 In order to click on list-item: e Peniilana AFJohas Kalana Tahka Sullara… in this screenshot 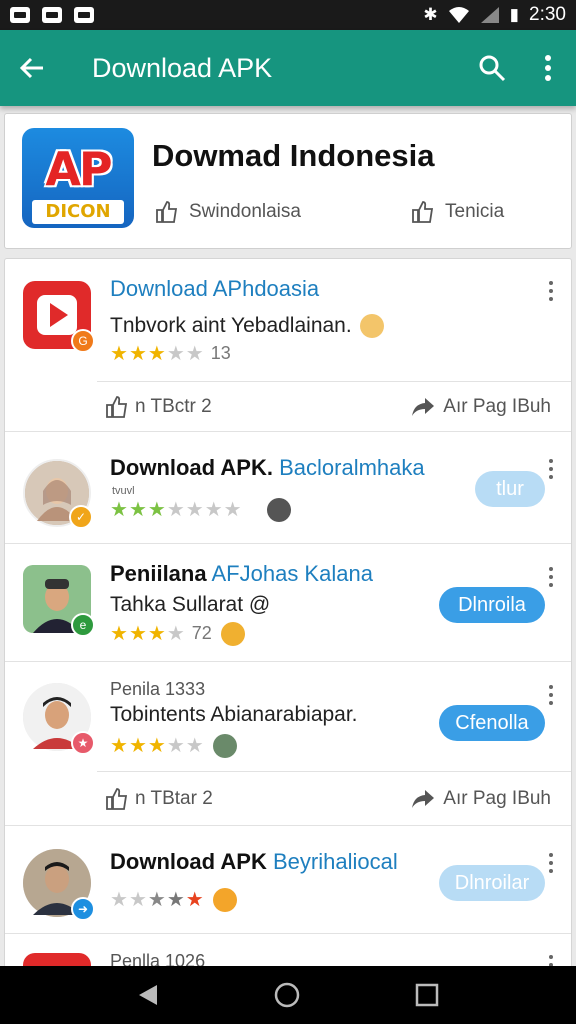, I will do `click(288, 605)`.